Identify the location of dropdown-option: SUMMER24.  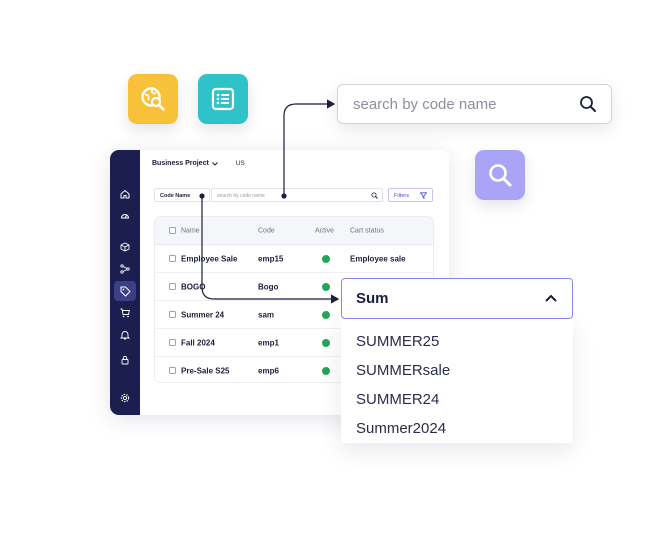
(464, 399).